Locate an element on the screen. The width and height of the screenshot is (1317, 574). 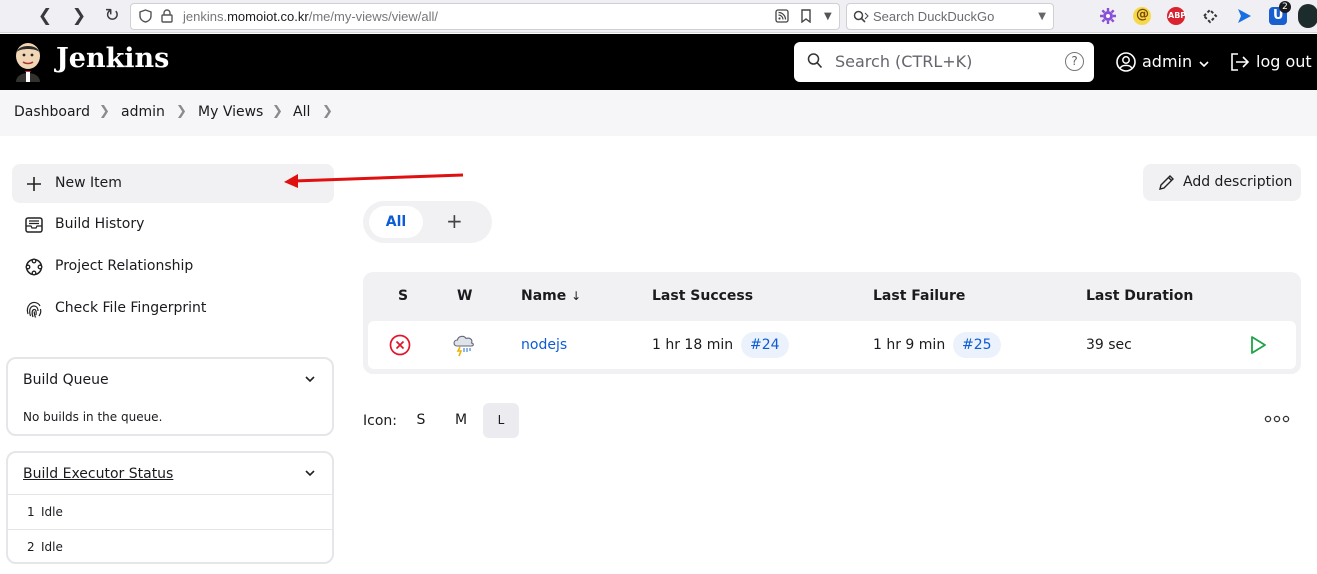
job-link-nodejs: nodejs is located at coordinates (544, 345).